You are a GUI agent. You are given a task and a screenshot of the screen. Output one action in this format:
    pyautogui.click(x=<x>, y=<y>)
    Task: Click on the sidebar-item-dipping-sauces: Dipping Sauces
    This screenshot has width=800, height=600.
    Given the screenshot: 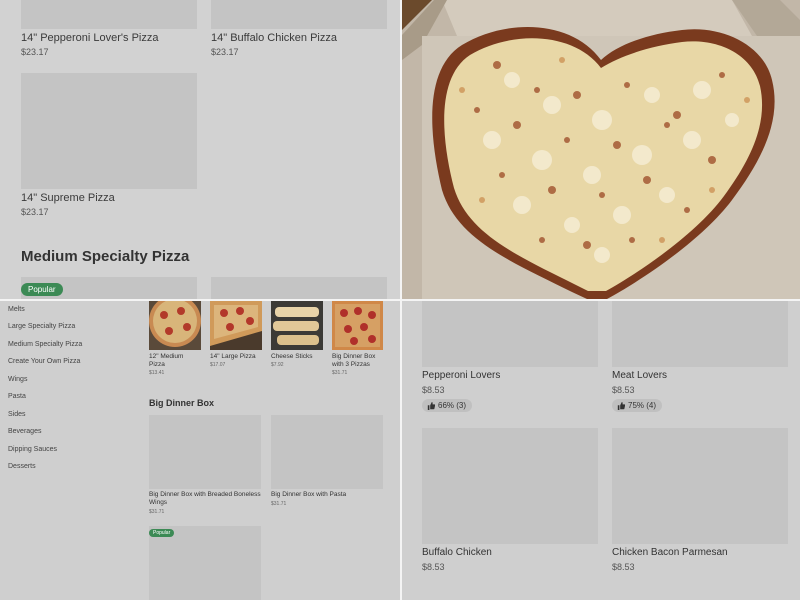 What is the action you would take?
    pyautogui.click(x=32, y=449)
    